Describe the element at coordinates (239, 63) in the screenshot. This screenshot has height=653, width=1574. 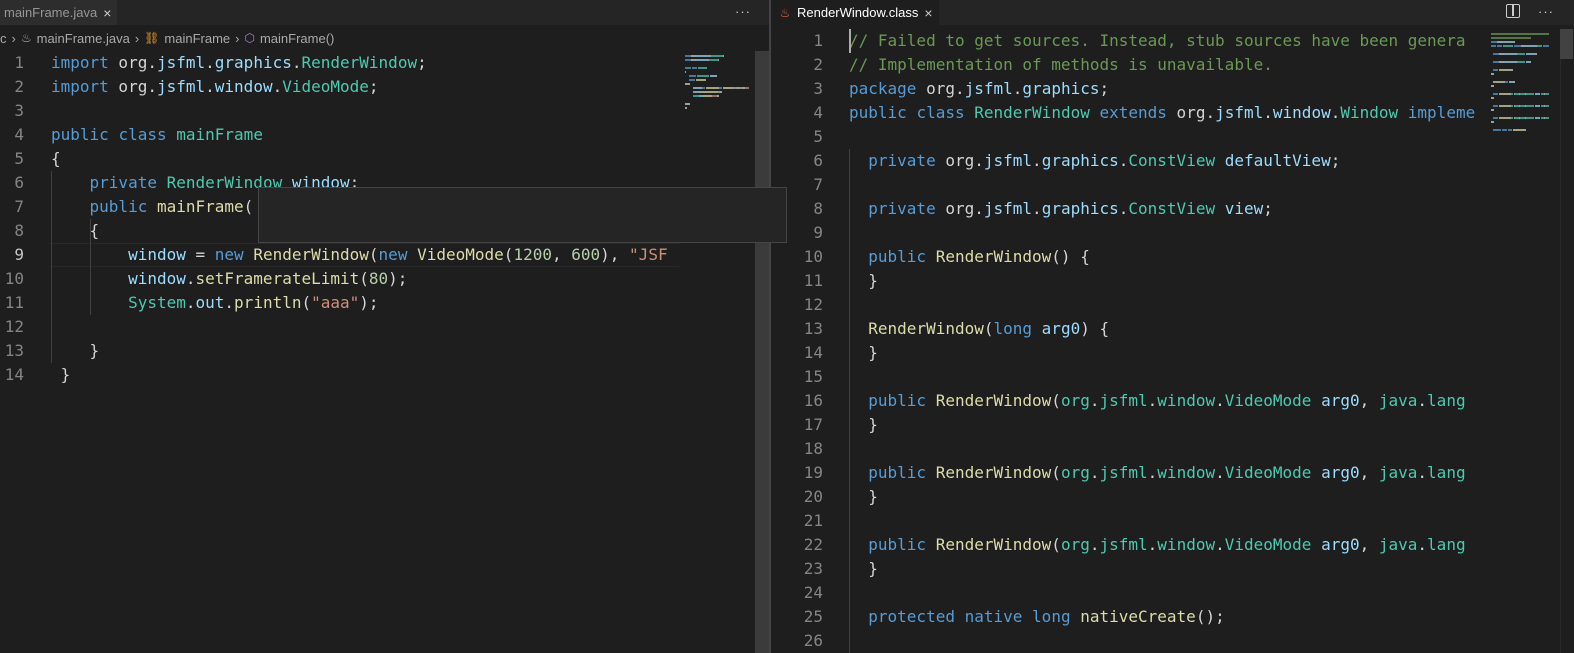
I see `code-text: import org.jsfml.graphics.RenderWindow;` at that location.